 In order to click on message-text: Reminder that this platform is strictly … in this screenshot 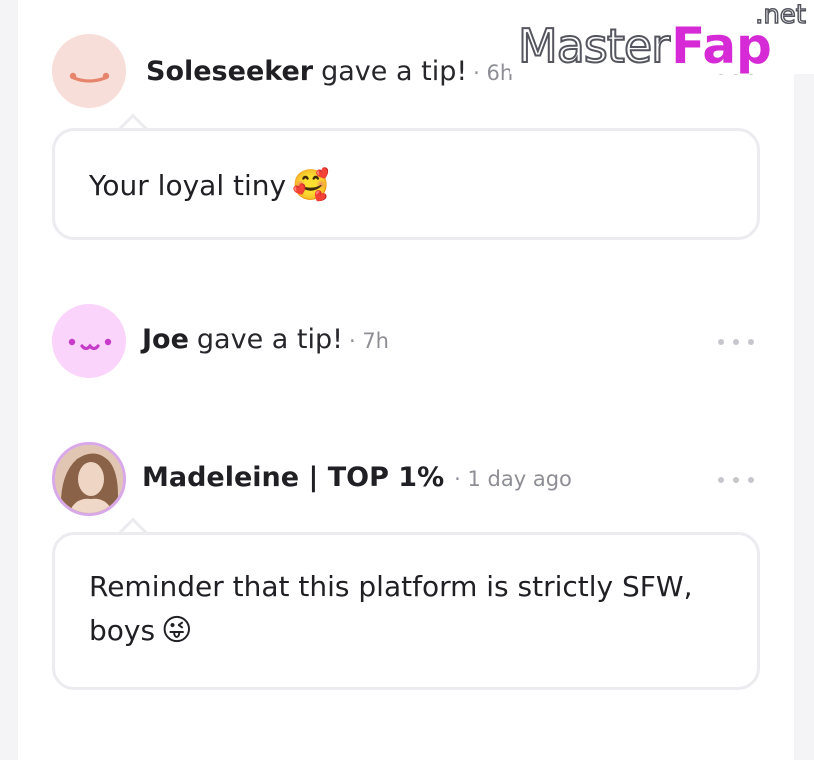, I will do `click(391, 586)`.